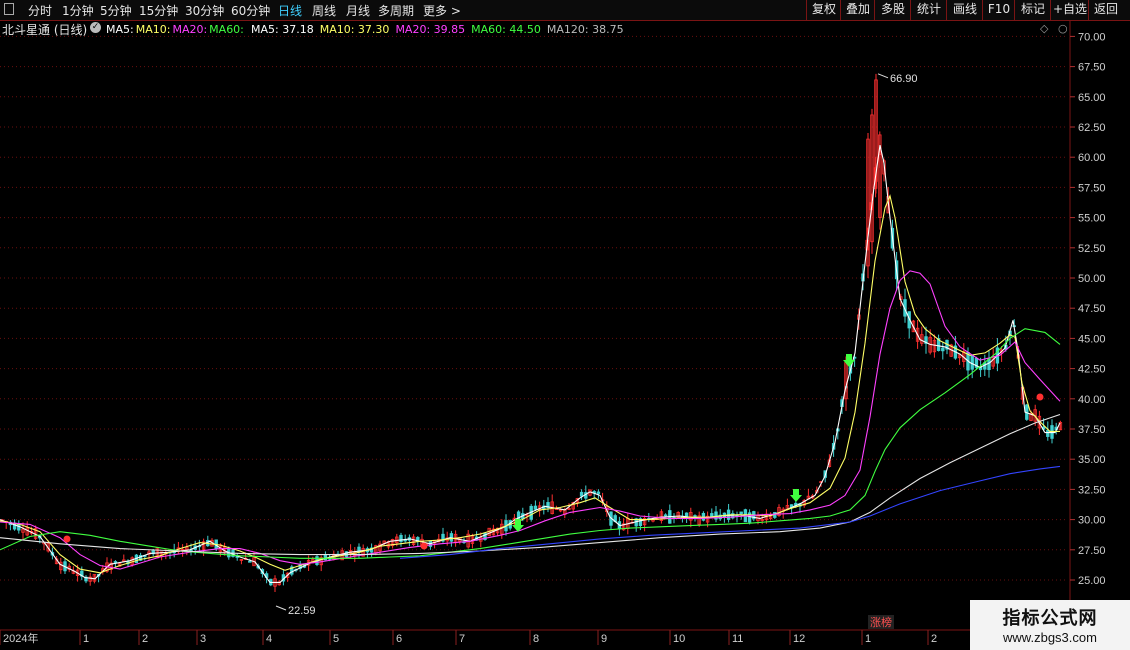 This screenshot has height=650, width=1130. I want to click on y-tick-label: 45.00, so click(1092, 339).